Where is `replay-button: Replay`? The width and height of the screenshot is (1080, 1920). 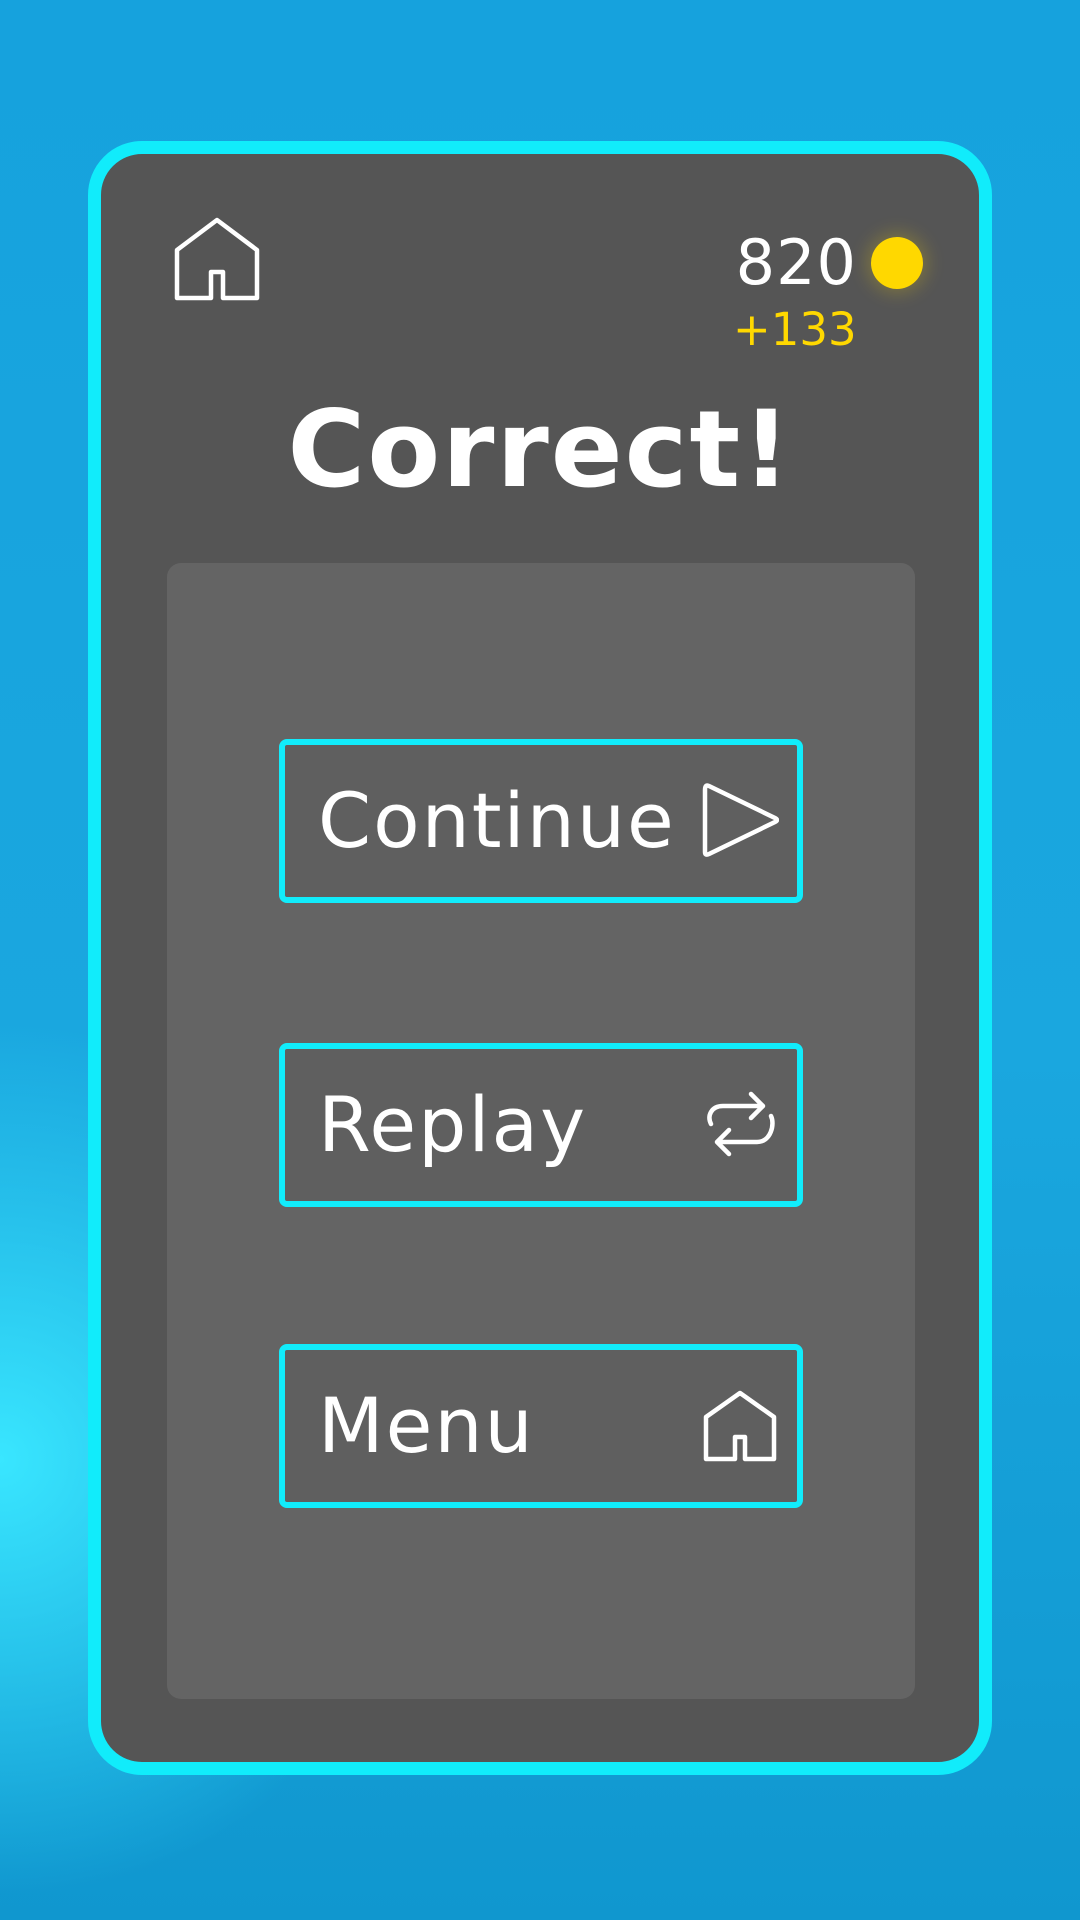
replay-button: Replay is located at coordinates (541, 1125).